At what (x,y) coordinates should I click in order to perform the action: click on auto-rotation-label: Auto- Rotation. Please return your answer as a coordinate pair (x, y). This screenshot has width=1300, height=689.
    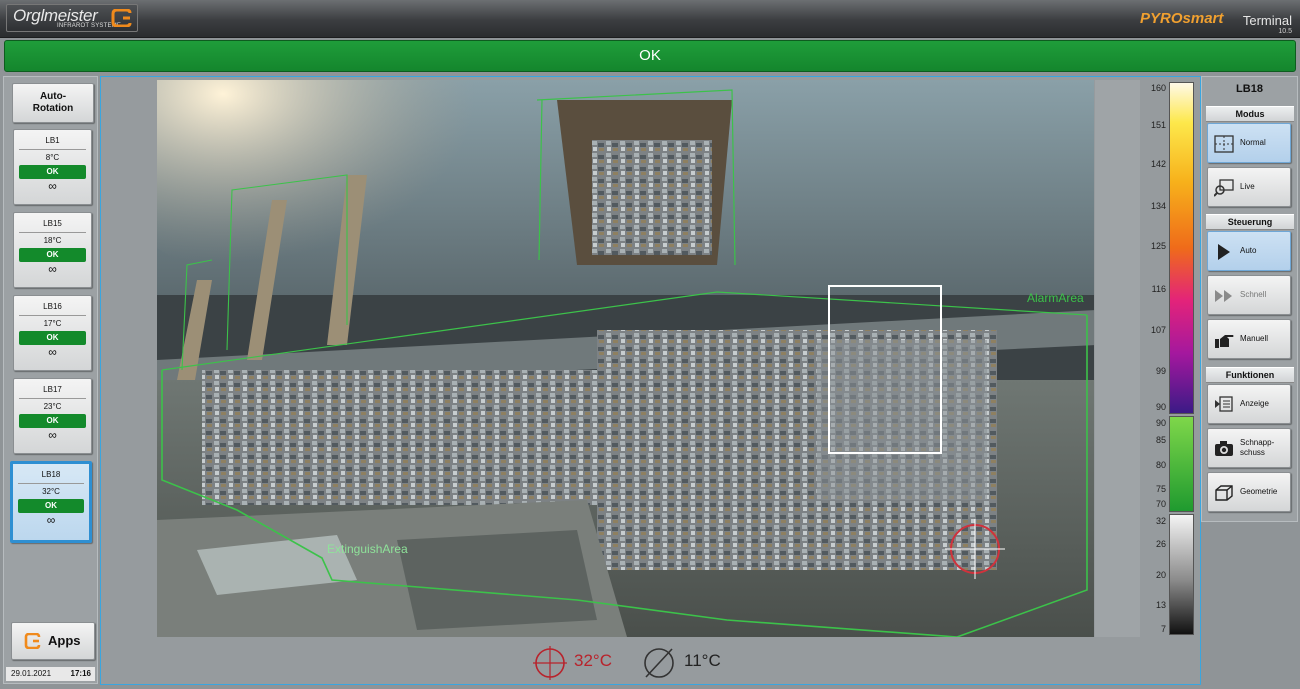
    Looking at the image, I should click on (53, 102).